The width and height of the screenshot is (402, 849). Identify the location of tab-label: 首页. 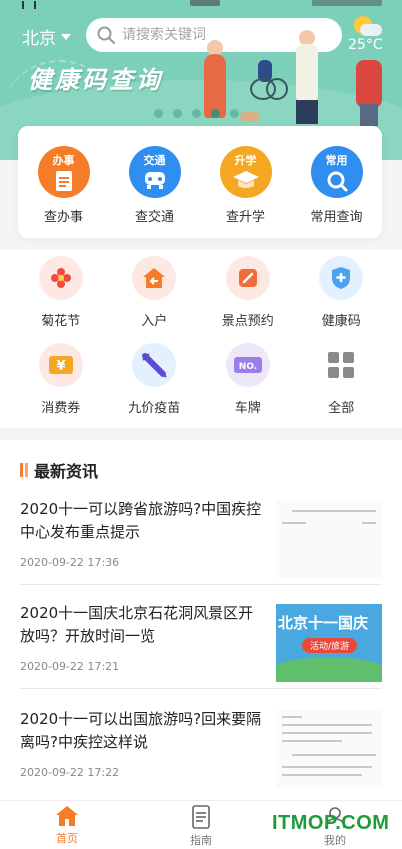
(67, 838).